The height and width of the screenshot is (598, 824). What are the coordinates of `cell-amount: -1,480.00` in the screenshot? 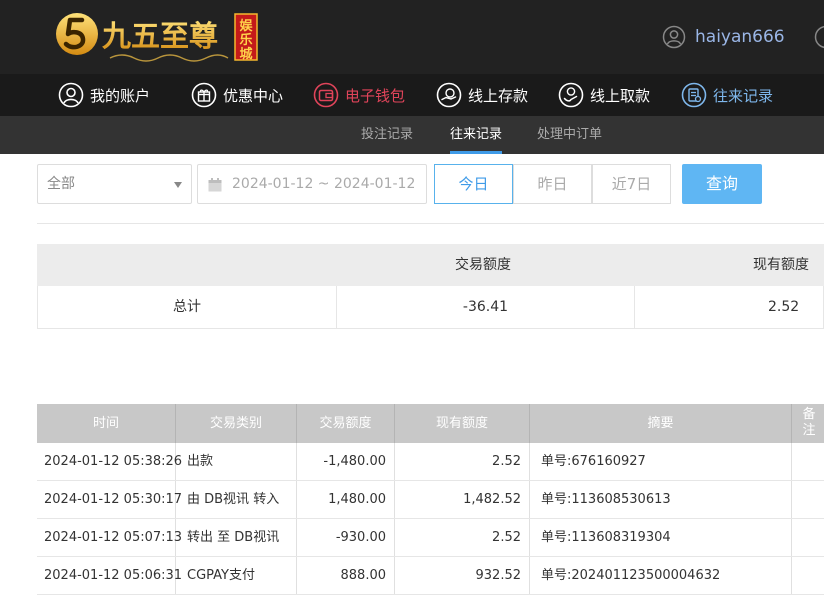 It's located at (354, 461).